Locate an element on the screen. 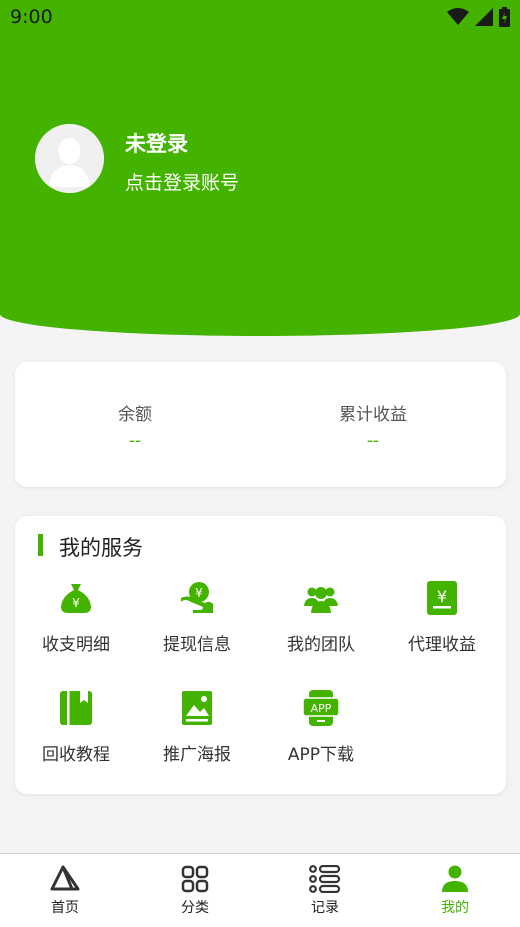 The height and width of the screenshot is (927, 520). tab-records: 记录 is located at coordinates (325, 890).